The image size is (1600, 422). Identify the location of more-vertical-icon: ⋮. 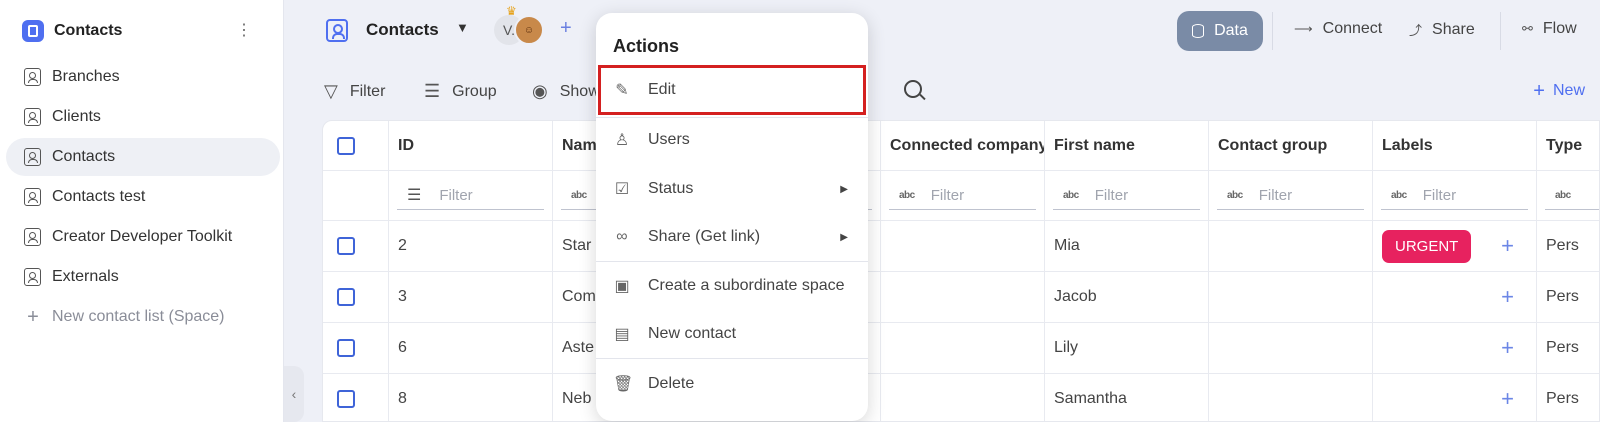
(244, 31).